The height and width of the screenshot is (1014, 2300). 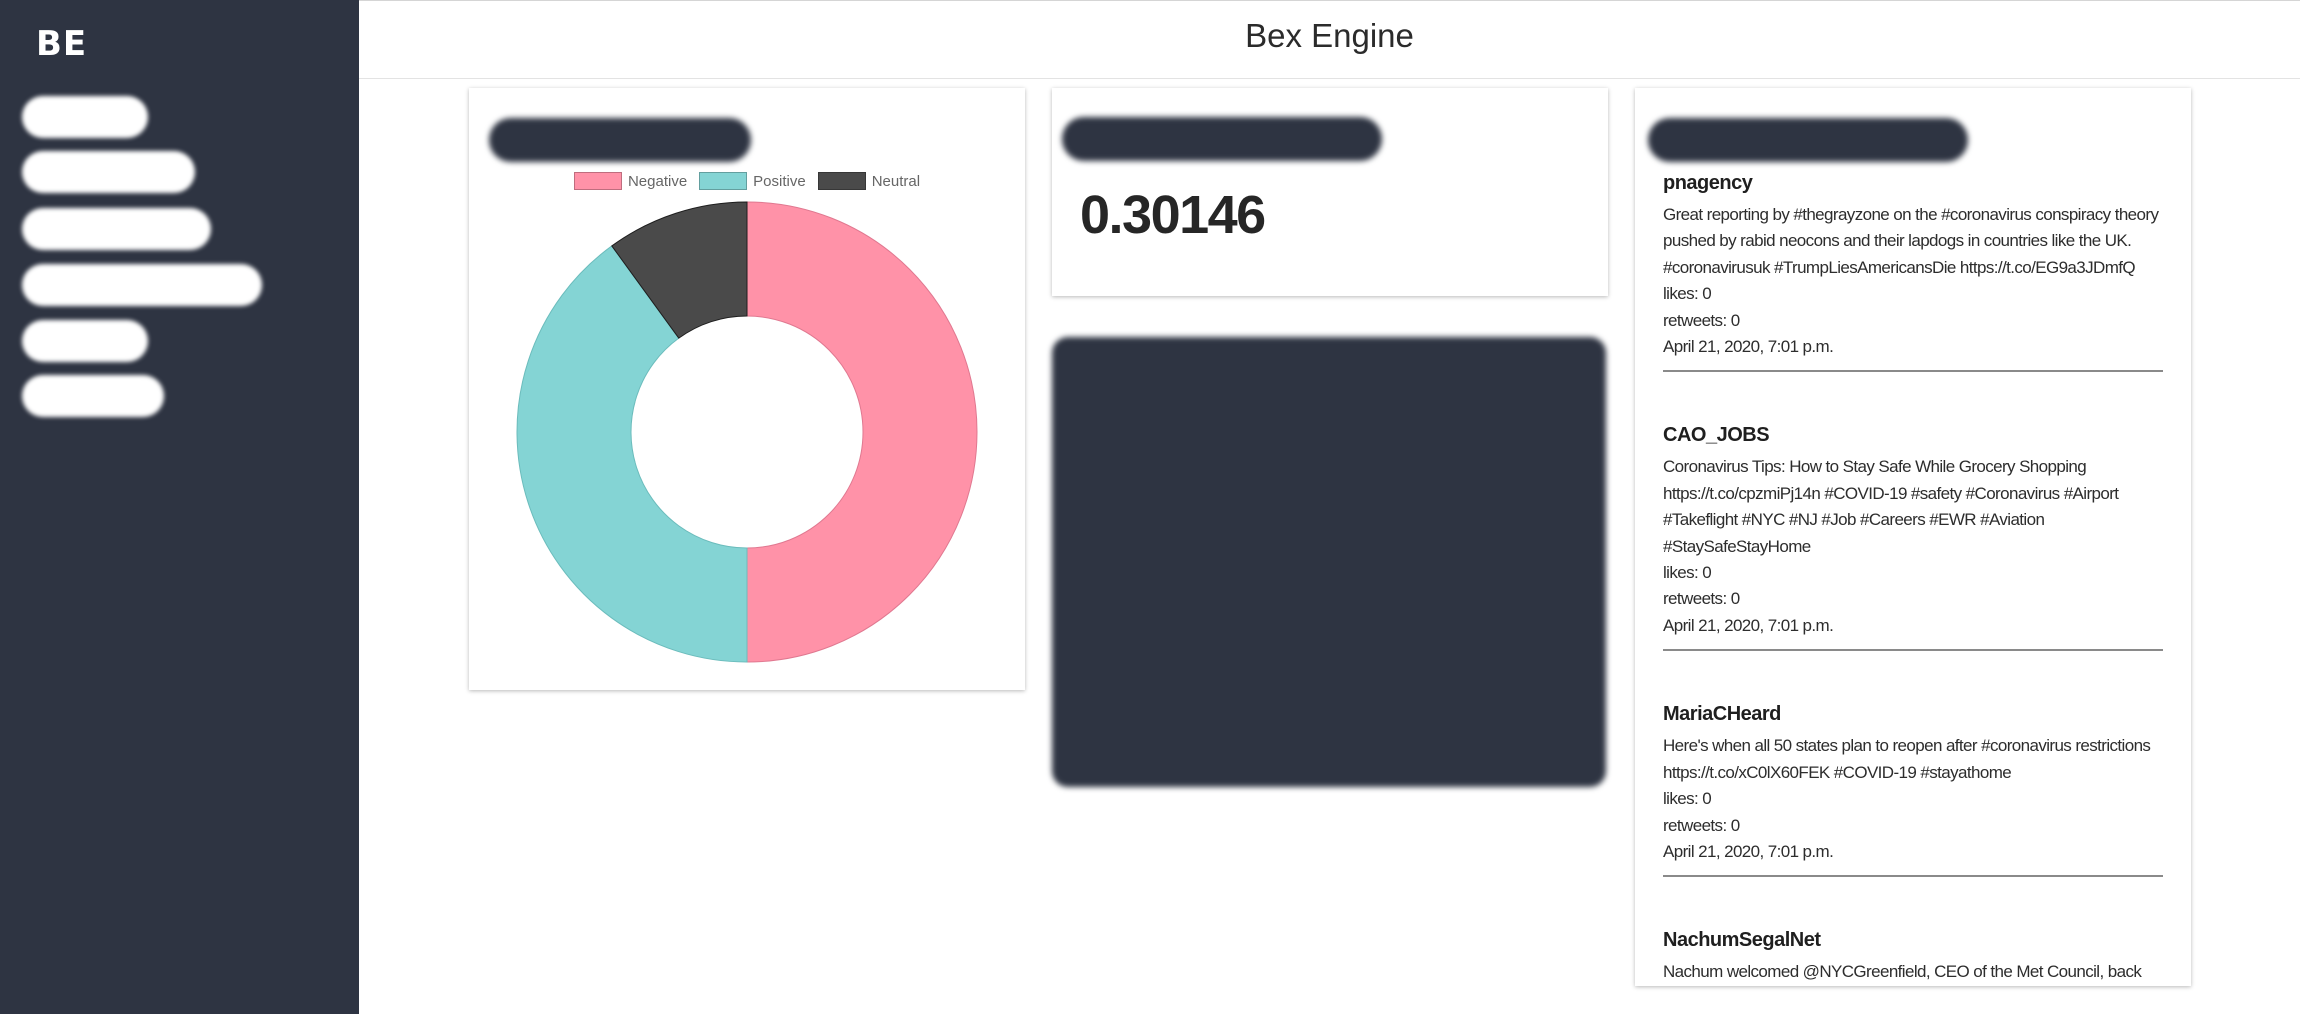 What do you see at coordinates (1329, 562) in the screenshot?
I see `blurred-panel` at bounding box center [1329, 562].